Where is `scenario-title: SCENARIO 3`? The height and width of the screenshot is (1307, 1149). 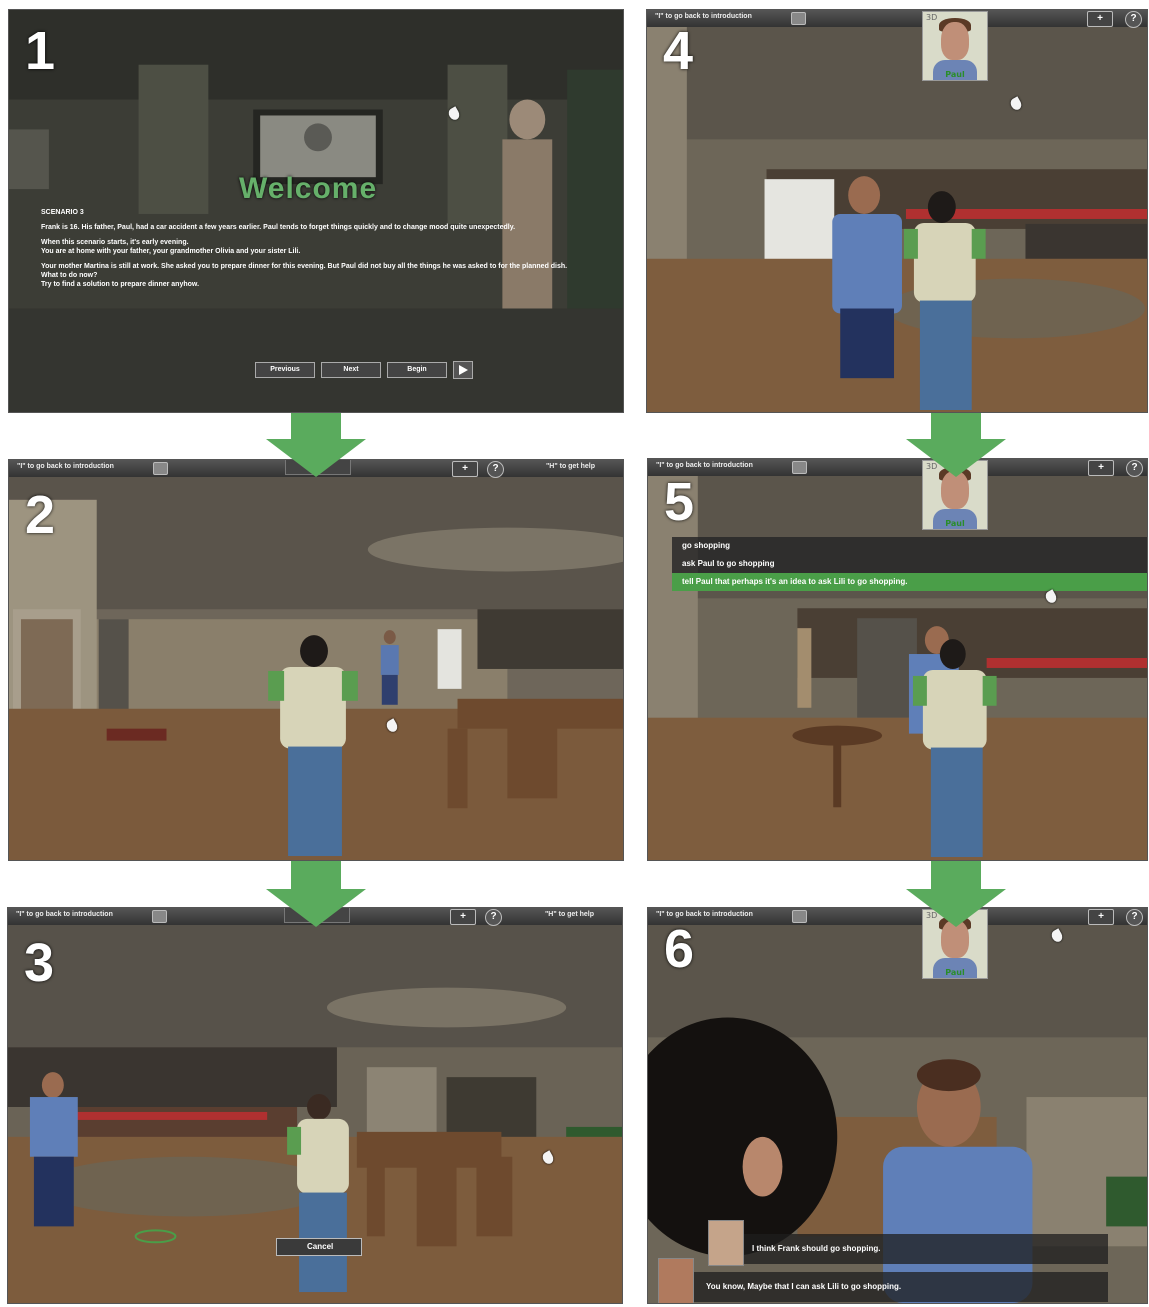 scenario-title: SCENARIO 3 is located at coordinates (62, 212).